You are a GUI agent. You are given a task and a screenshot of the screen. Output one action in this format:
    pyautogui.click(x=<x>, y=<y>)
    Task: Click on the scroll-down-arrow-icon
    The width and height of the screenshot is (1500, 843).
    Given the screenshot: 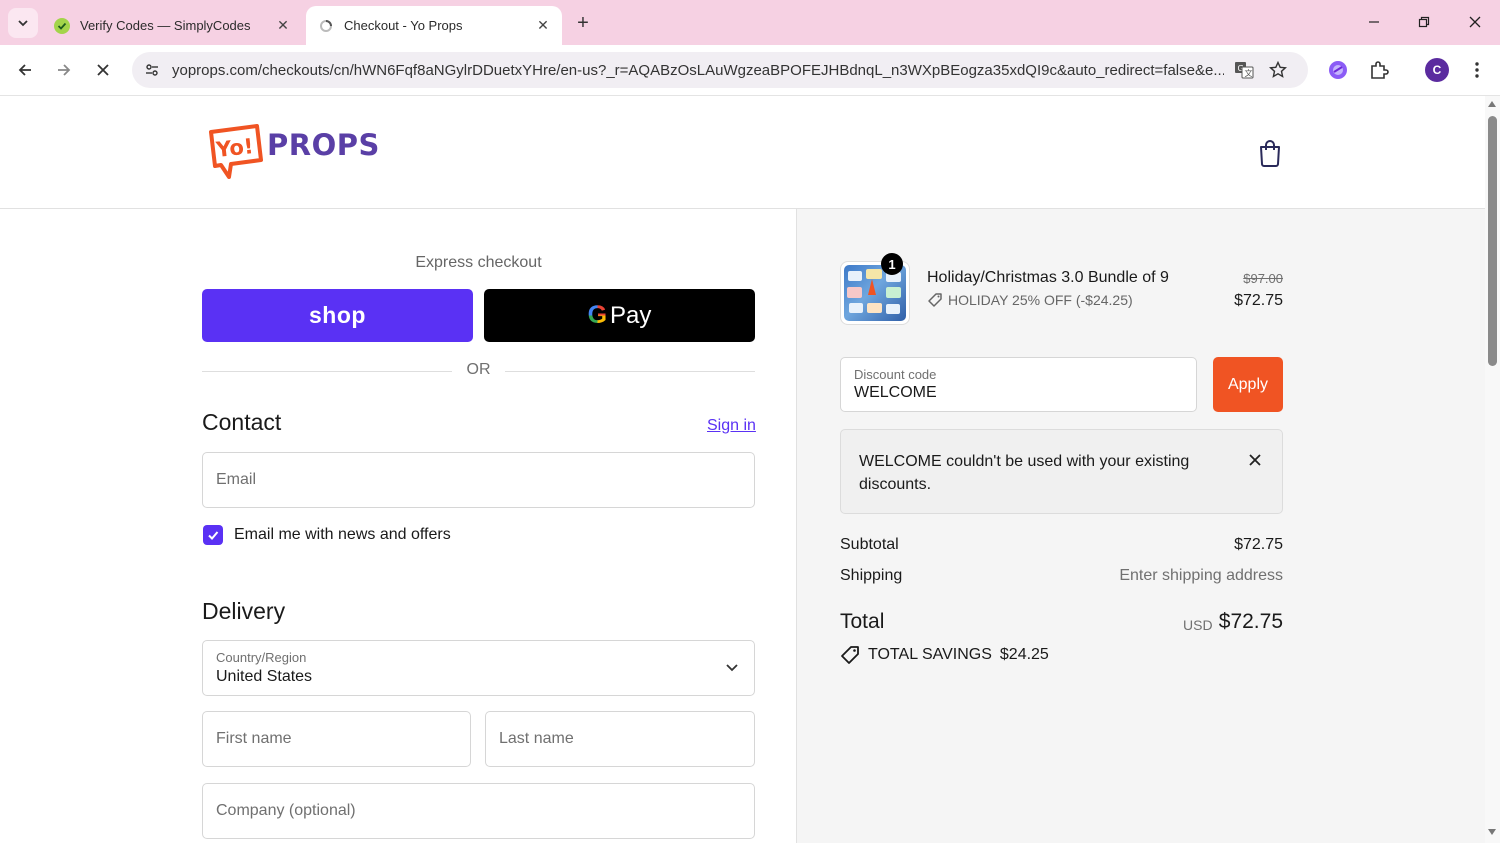 What is the action you would take?
    pyautogui.click(x=1492, y=832)
    